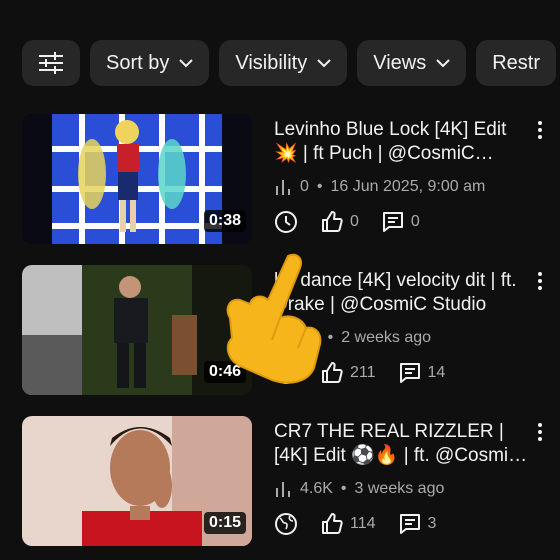 The image size is (560, 560). I want to click on sliders-icon, so click(51, 63).